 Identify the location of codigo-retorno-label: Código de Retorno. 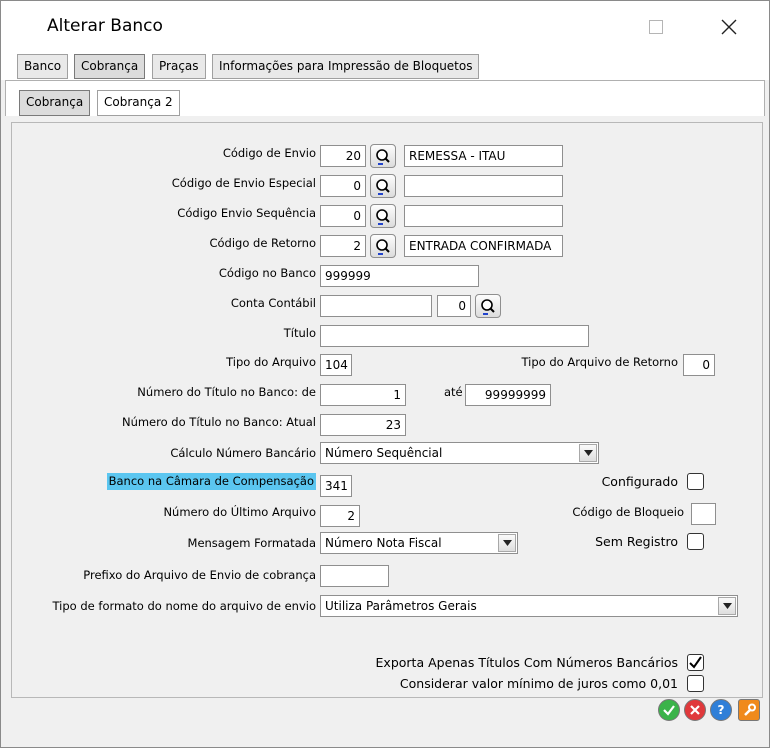
(262, 243).